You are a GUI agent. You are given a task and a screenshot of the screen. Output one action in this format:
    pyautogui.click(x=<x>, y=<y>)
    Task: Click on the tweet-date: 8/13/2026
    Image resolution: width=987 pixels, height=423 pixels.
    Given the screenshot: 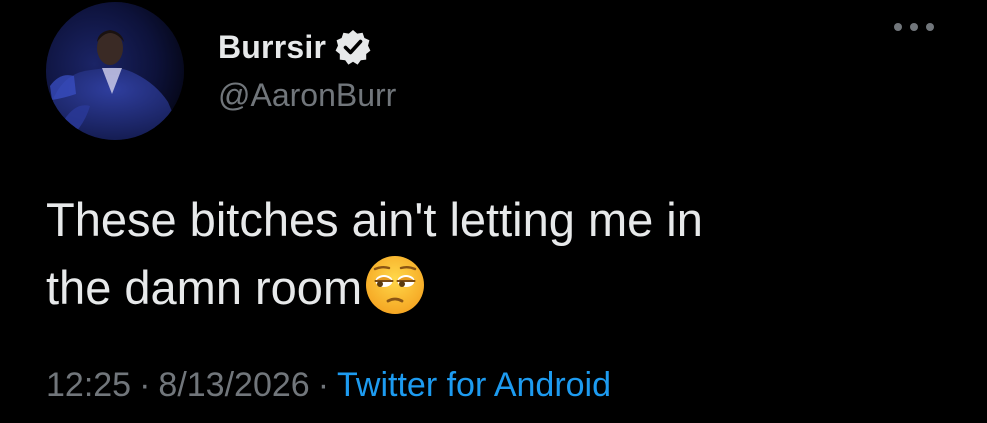 What is the action you would take?
    pyautogui.click(x=234, y=385)
    